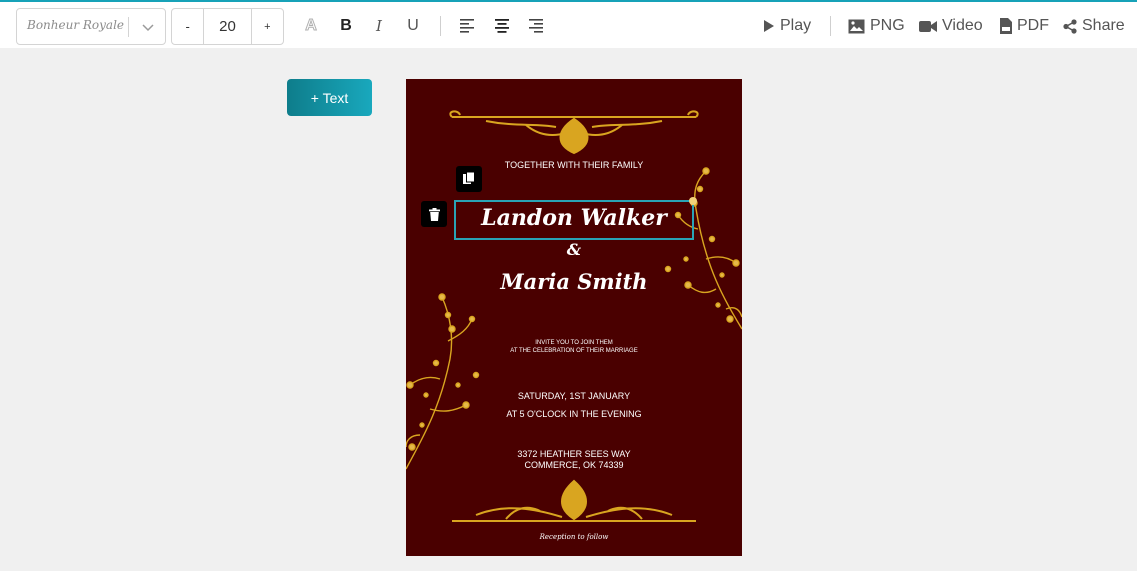  Describe the element at coordinates (574, 396) in the screenshot. I see `event-date: SATURDAY, 1ST JANUARY` at that location.